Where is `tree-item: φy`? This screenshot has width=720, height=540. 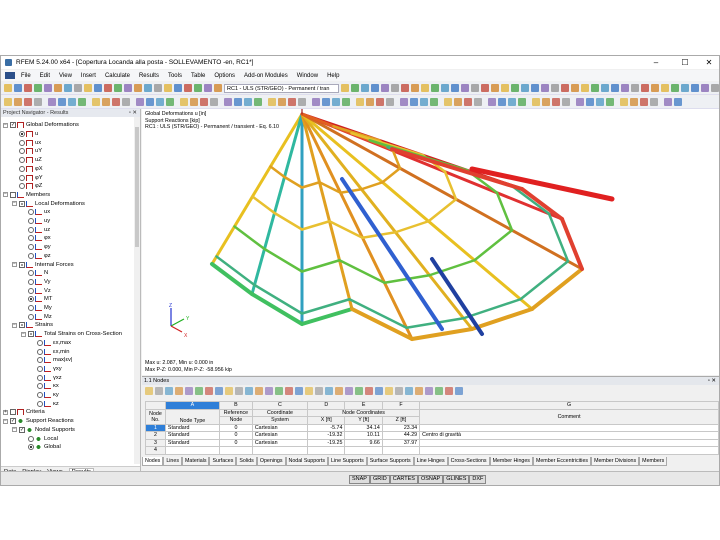
tree-item: φy is located at coordinates (36, 247).